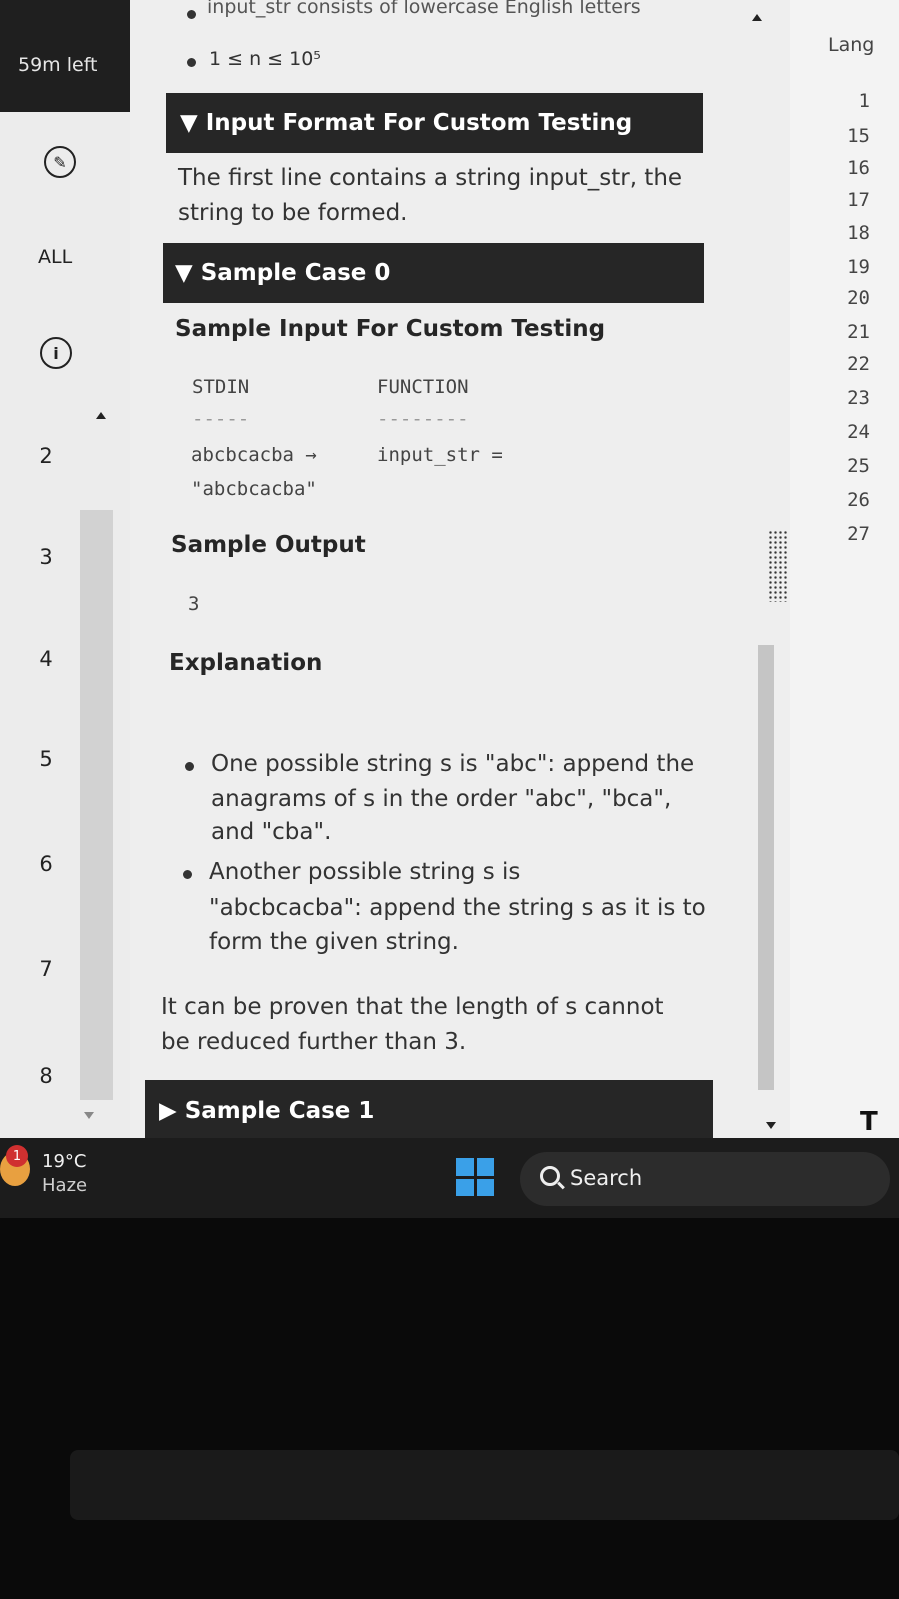 This screenshot has height=1599, width=899. I want to click on explanation-heading: Explanation, so click(246, 663).